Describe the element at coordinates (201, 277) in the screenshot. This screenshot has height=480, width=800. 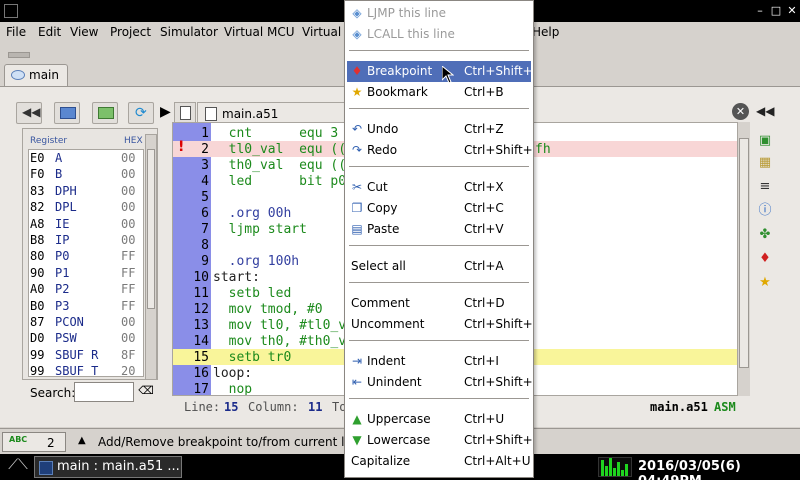
I see `line-number: 10` at that location.